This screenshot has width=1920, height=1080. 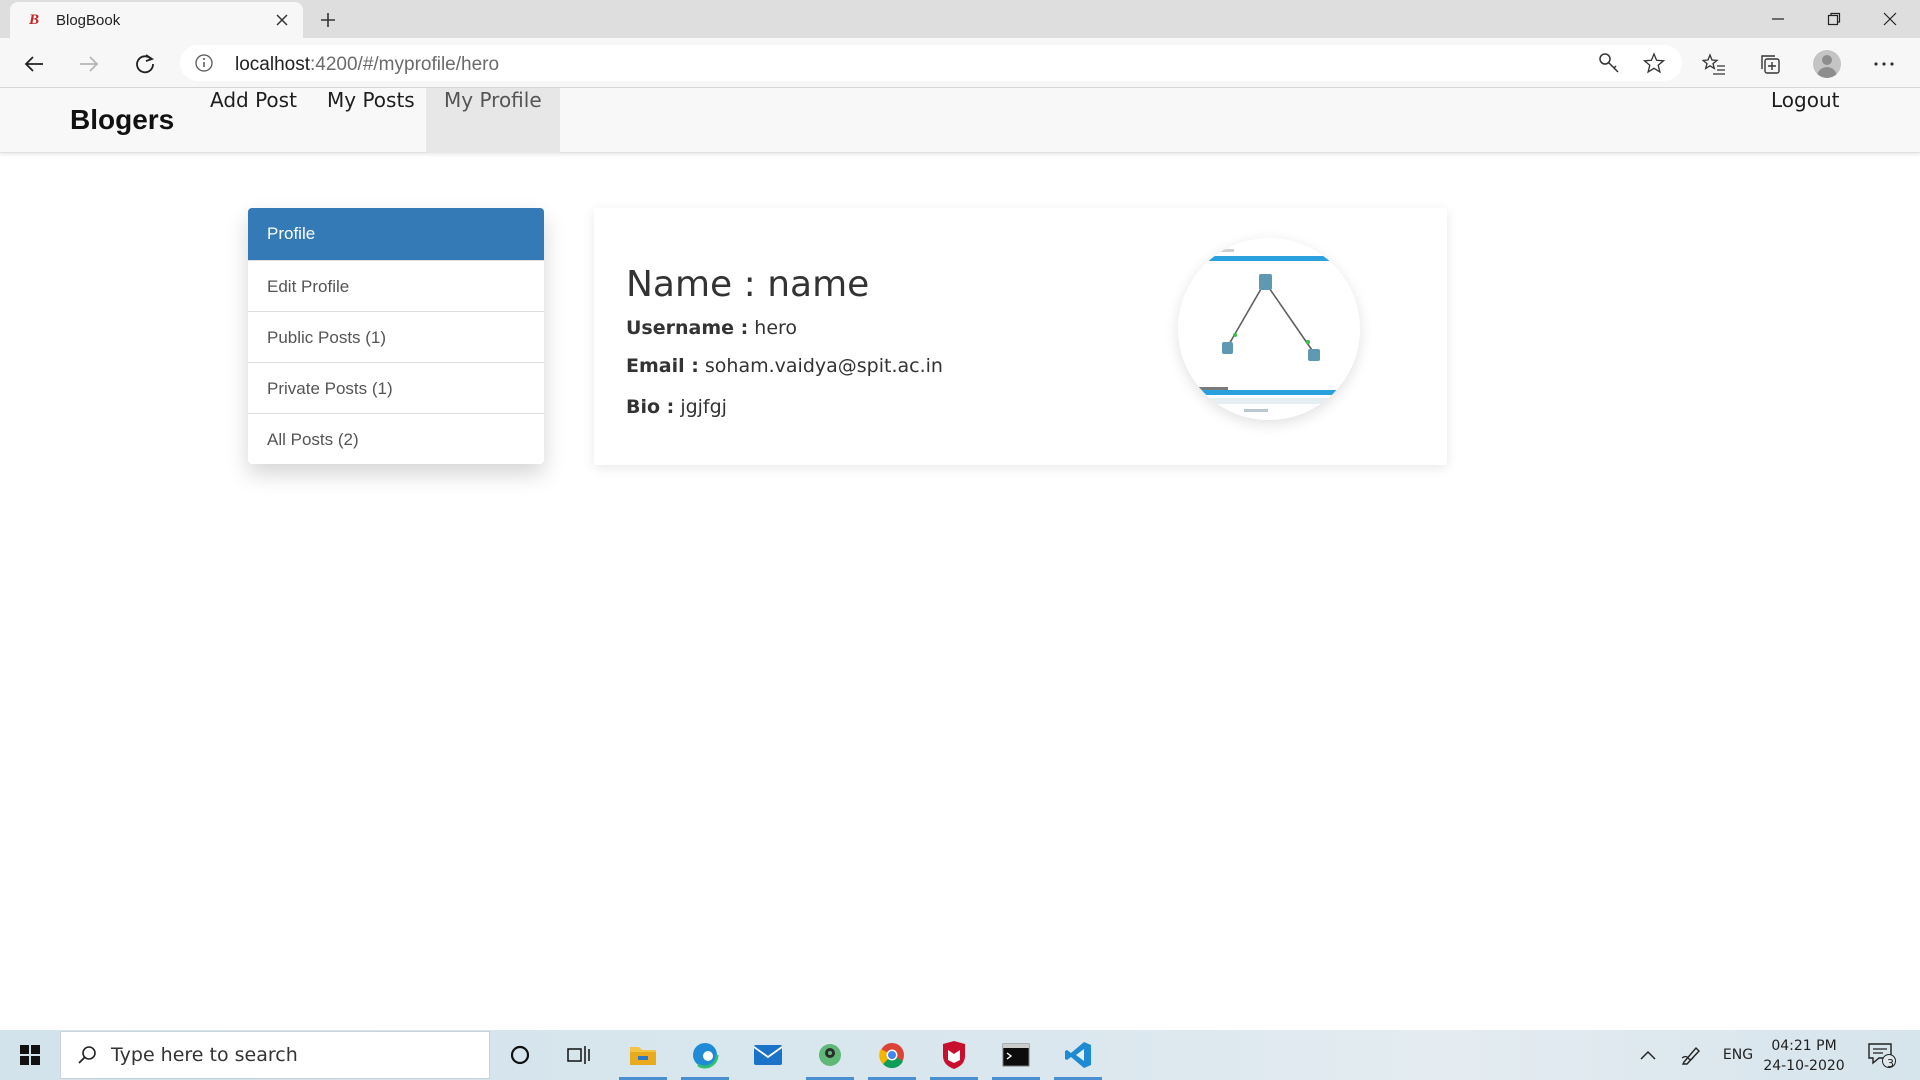 I want to click on name-label: Name :, so click(x=697, y=284).